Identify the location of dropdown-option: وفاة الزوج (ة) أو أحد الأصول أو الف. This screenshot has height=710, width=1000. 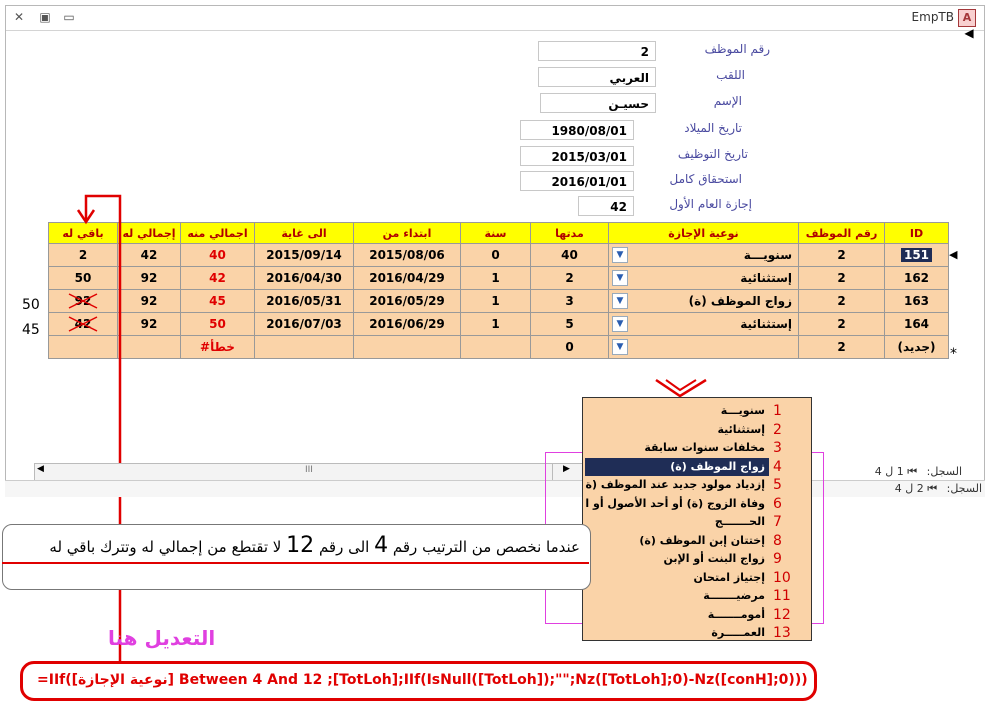
(677, 504).